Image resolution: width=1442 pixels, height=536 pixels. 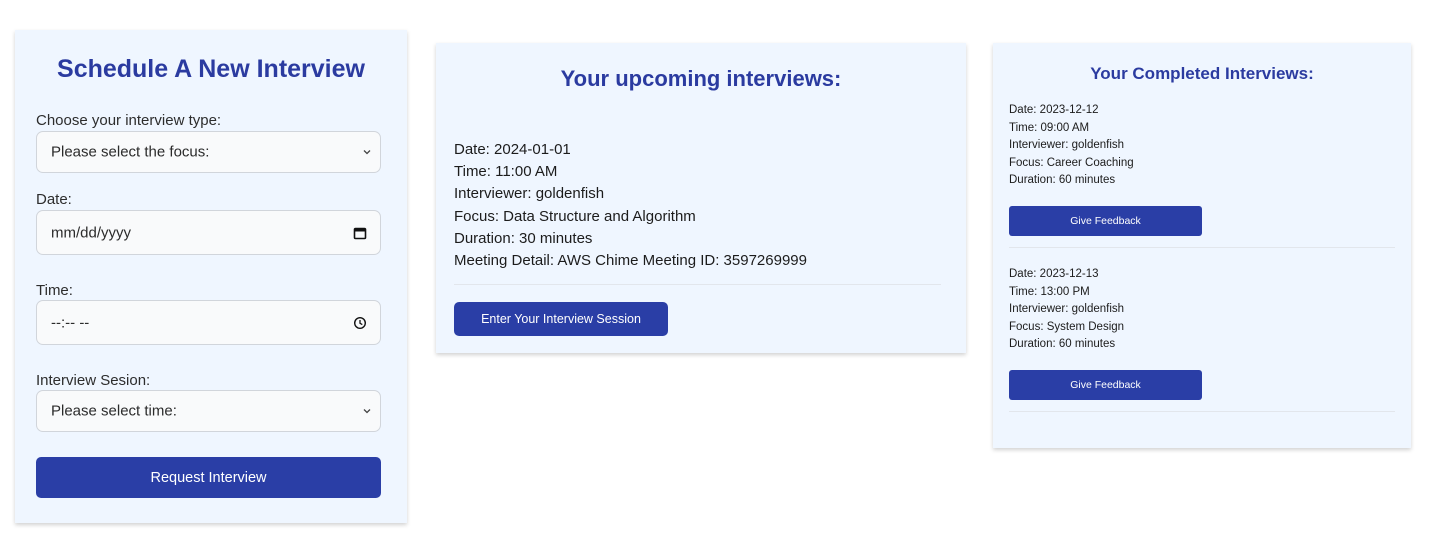 I want to click on completed-focus: Focus: Career Coaching, so click(x=1071, y=162).